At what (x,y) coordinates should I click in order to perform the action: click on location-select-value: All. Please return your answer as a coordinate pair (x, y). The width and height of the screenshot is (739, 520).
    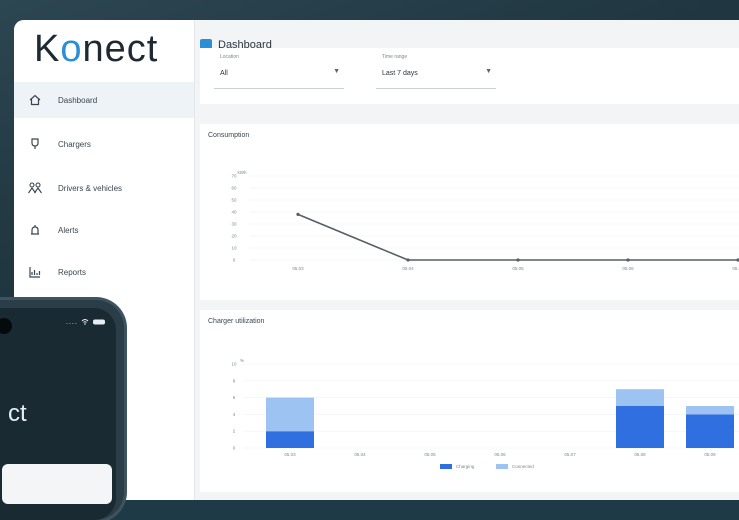
    Looking at the image, I should click on (224, 73).